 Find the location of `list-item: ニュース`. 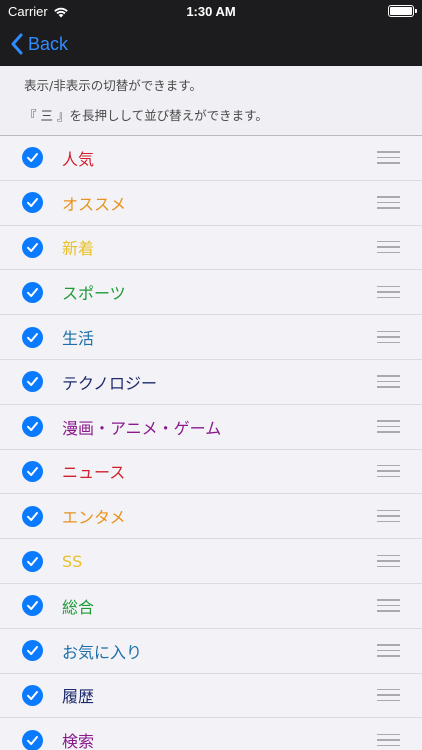

list-item: ニュース is located at coordinates (211, 472).